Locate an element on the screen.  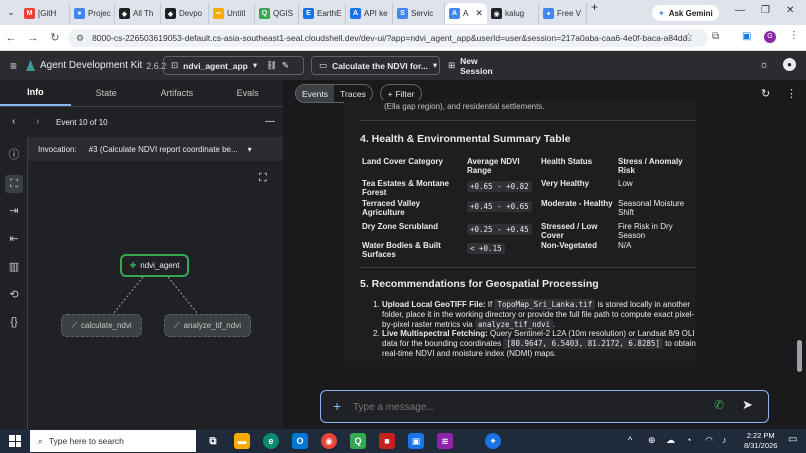
browser-menu-icon: ⋮ is located at coordinates (794, 35).